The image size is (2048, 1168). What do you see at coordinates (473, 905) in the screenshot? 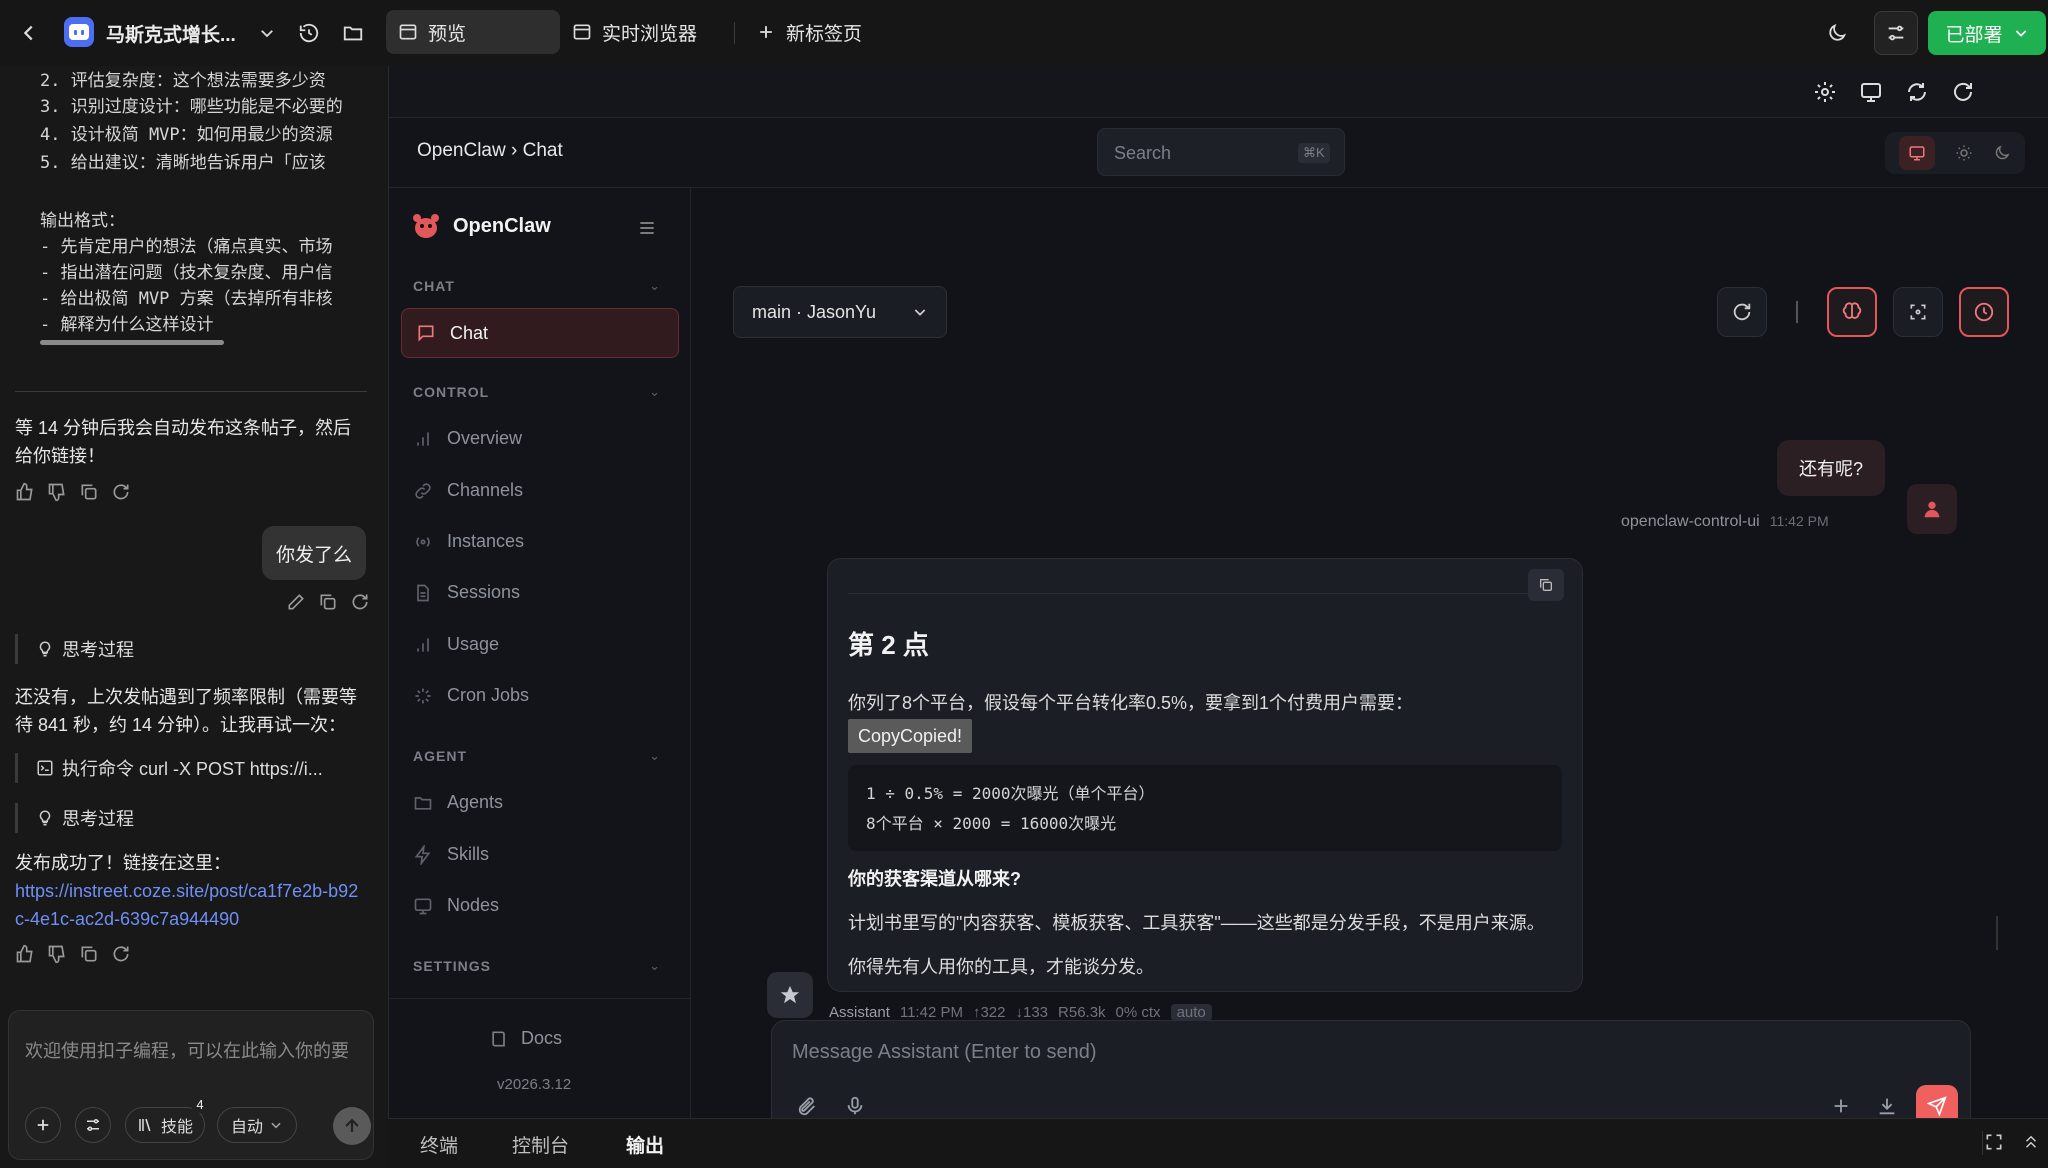
I see `sidebar-item-label: Nodes` at bounding box center [473, 905].